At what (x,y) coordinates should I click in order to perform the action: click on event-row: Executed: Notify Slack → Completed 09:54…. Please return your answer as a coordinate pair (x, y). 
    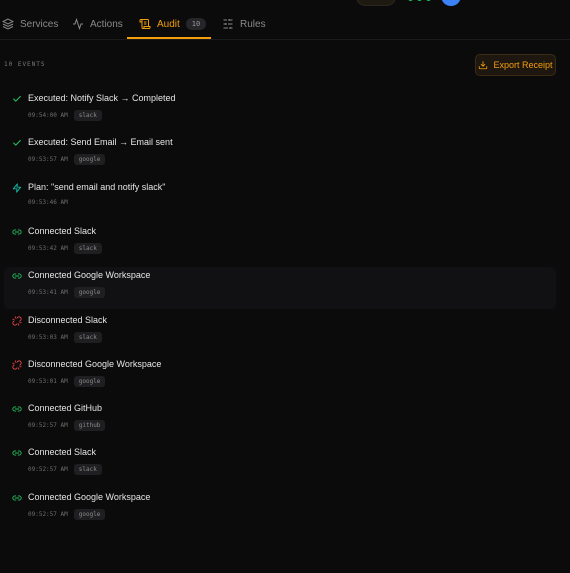
    Looking at the image, I should click on (280, 111).